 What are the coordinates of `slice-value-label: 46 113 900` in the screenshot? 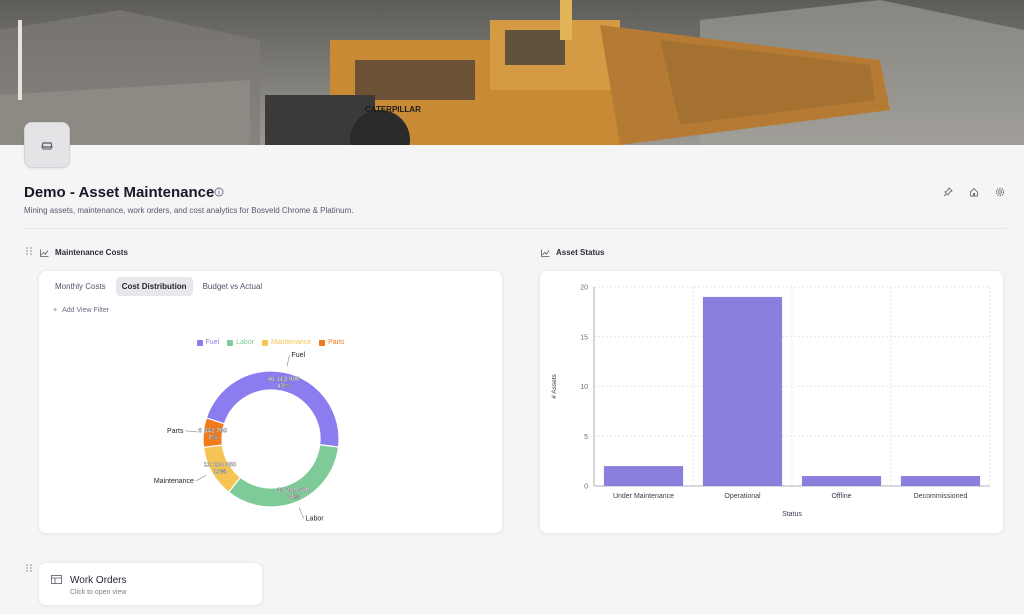 It's located at (283, 379).